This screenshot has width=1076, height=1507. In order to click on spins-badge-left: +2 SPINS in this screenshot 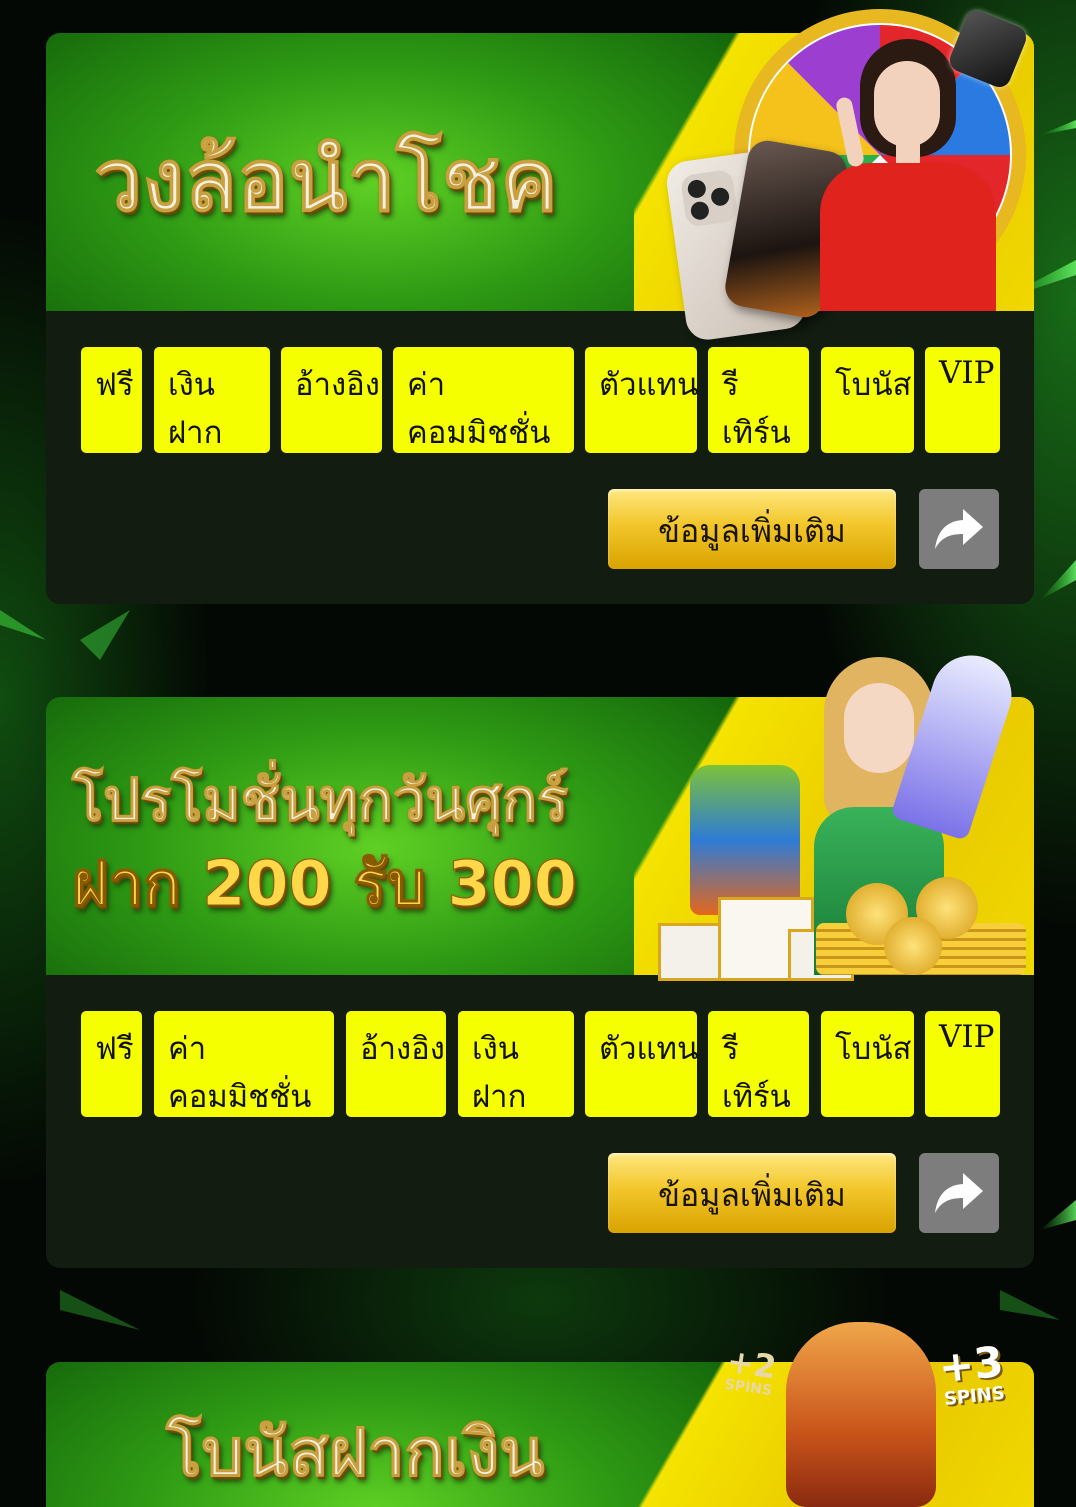, I will do `click(751, 1370)`.